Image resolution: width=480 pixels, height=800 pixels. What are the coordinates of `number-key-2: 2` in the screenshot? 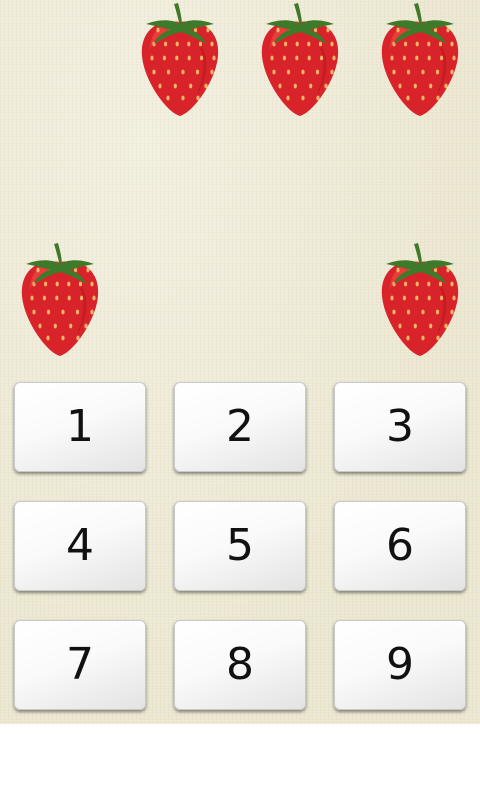 It's located at (240, 427).